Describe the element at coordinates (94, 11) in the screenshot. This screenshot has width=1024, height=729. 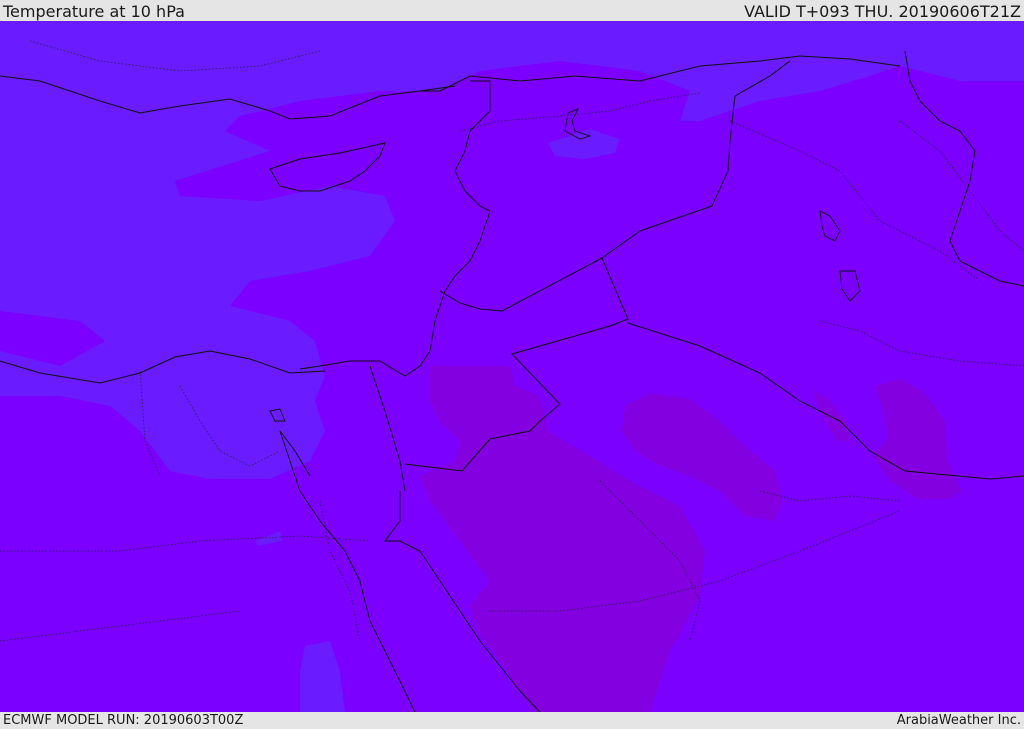
I see `map-title: Temperature at 10 hPa` at that location.